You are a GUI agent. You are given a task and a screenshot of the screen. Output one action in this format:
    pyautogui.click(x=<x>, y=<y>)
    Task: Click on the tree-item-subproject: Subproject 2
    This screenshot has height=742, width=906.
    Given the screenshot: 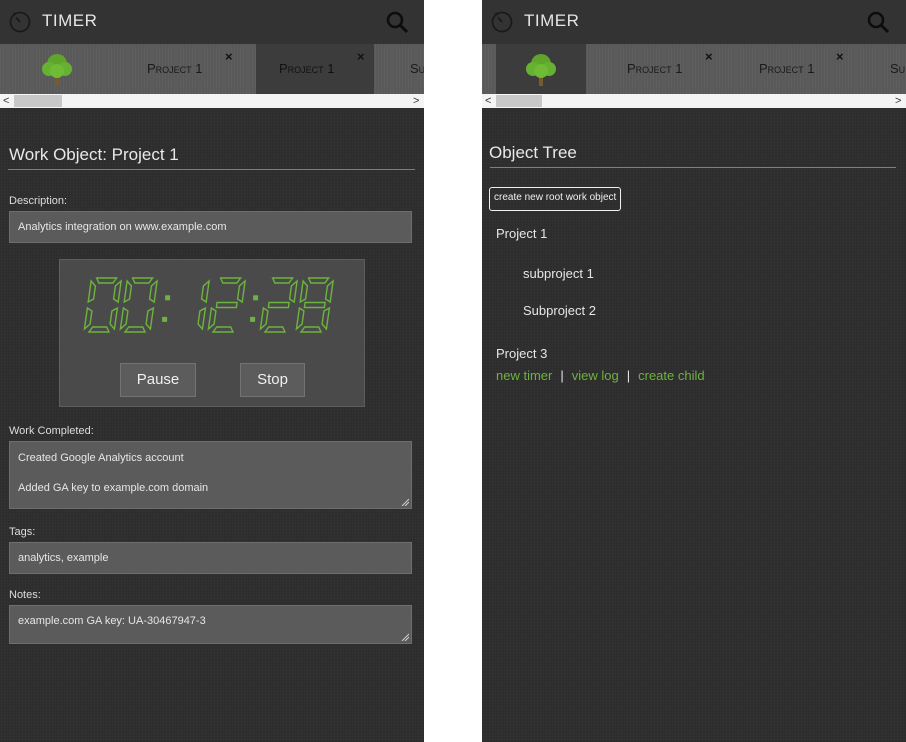 What is the action you would take?
    pyautogui.click(x=559, y=310)
    